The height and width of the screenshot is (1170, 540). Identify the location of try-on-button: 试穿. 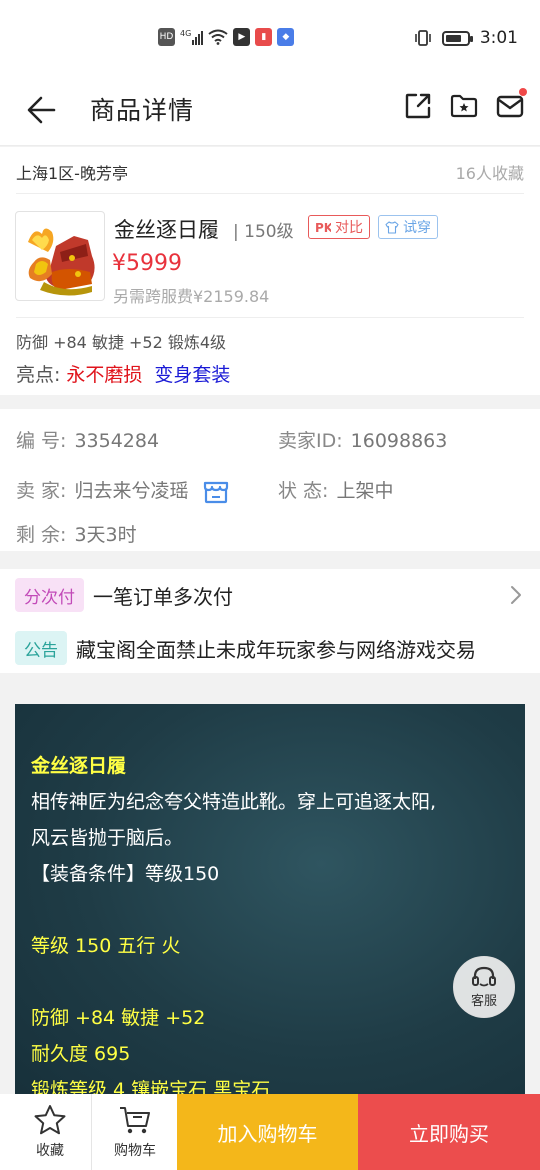
(408, 227).